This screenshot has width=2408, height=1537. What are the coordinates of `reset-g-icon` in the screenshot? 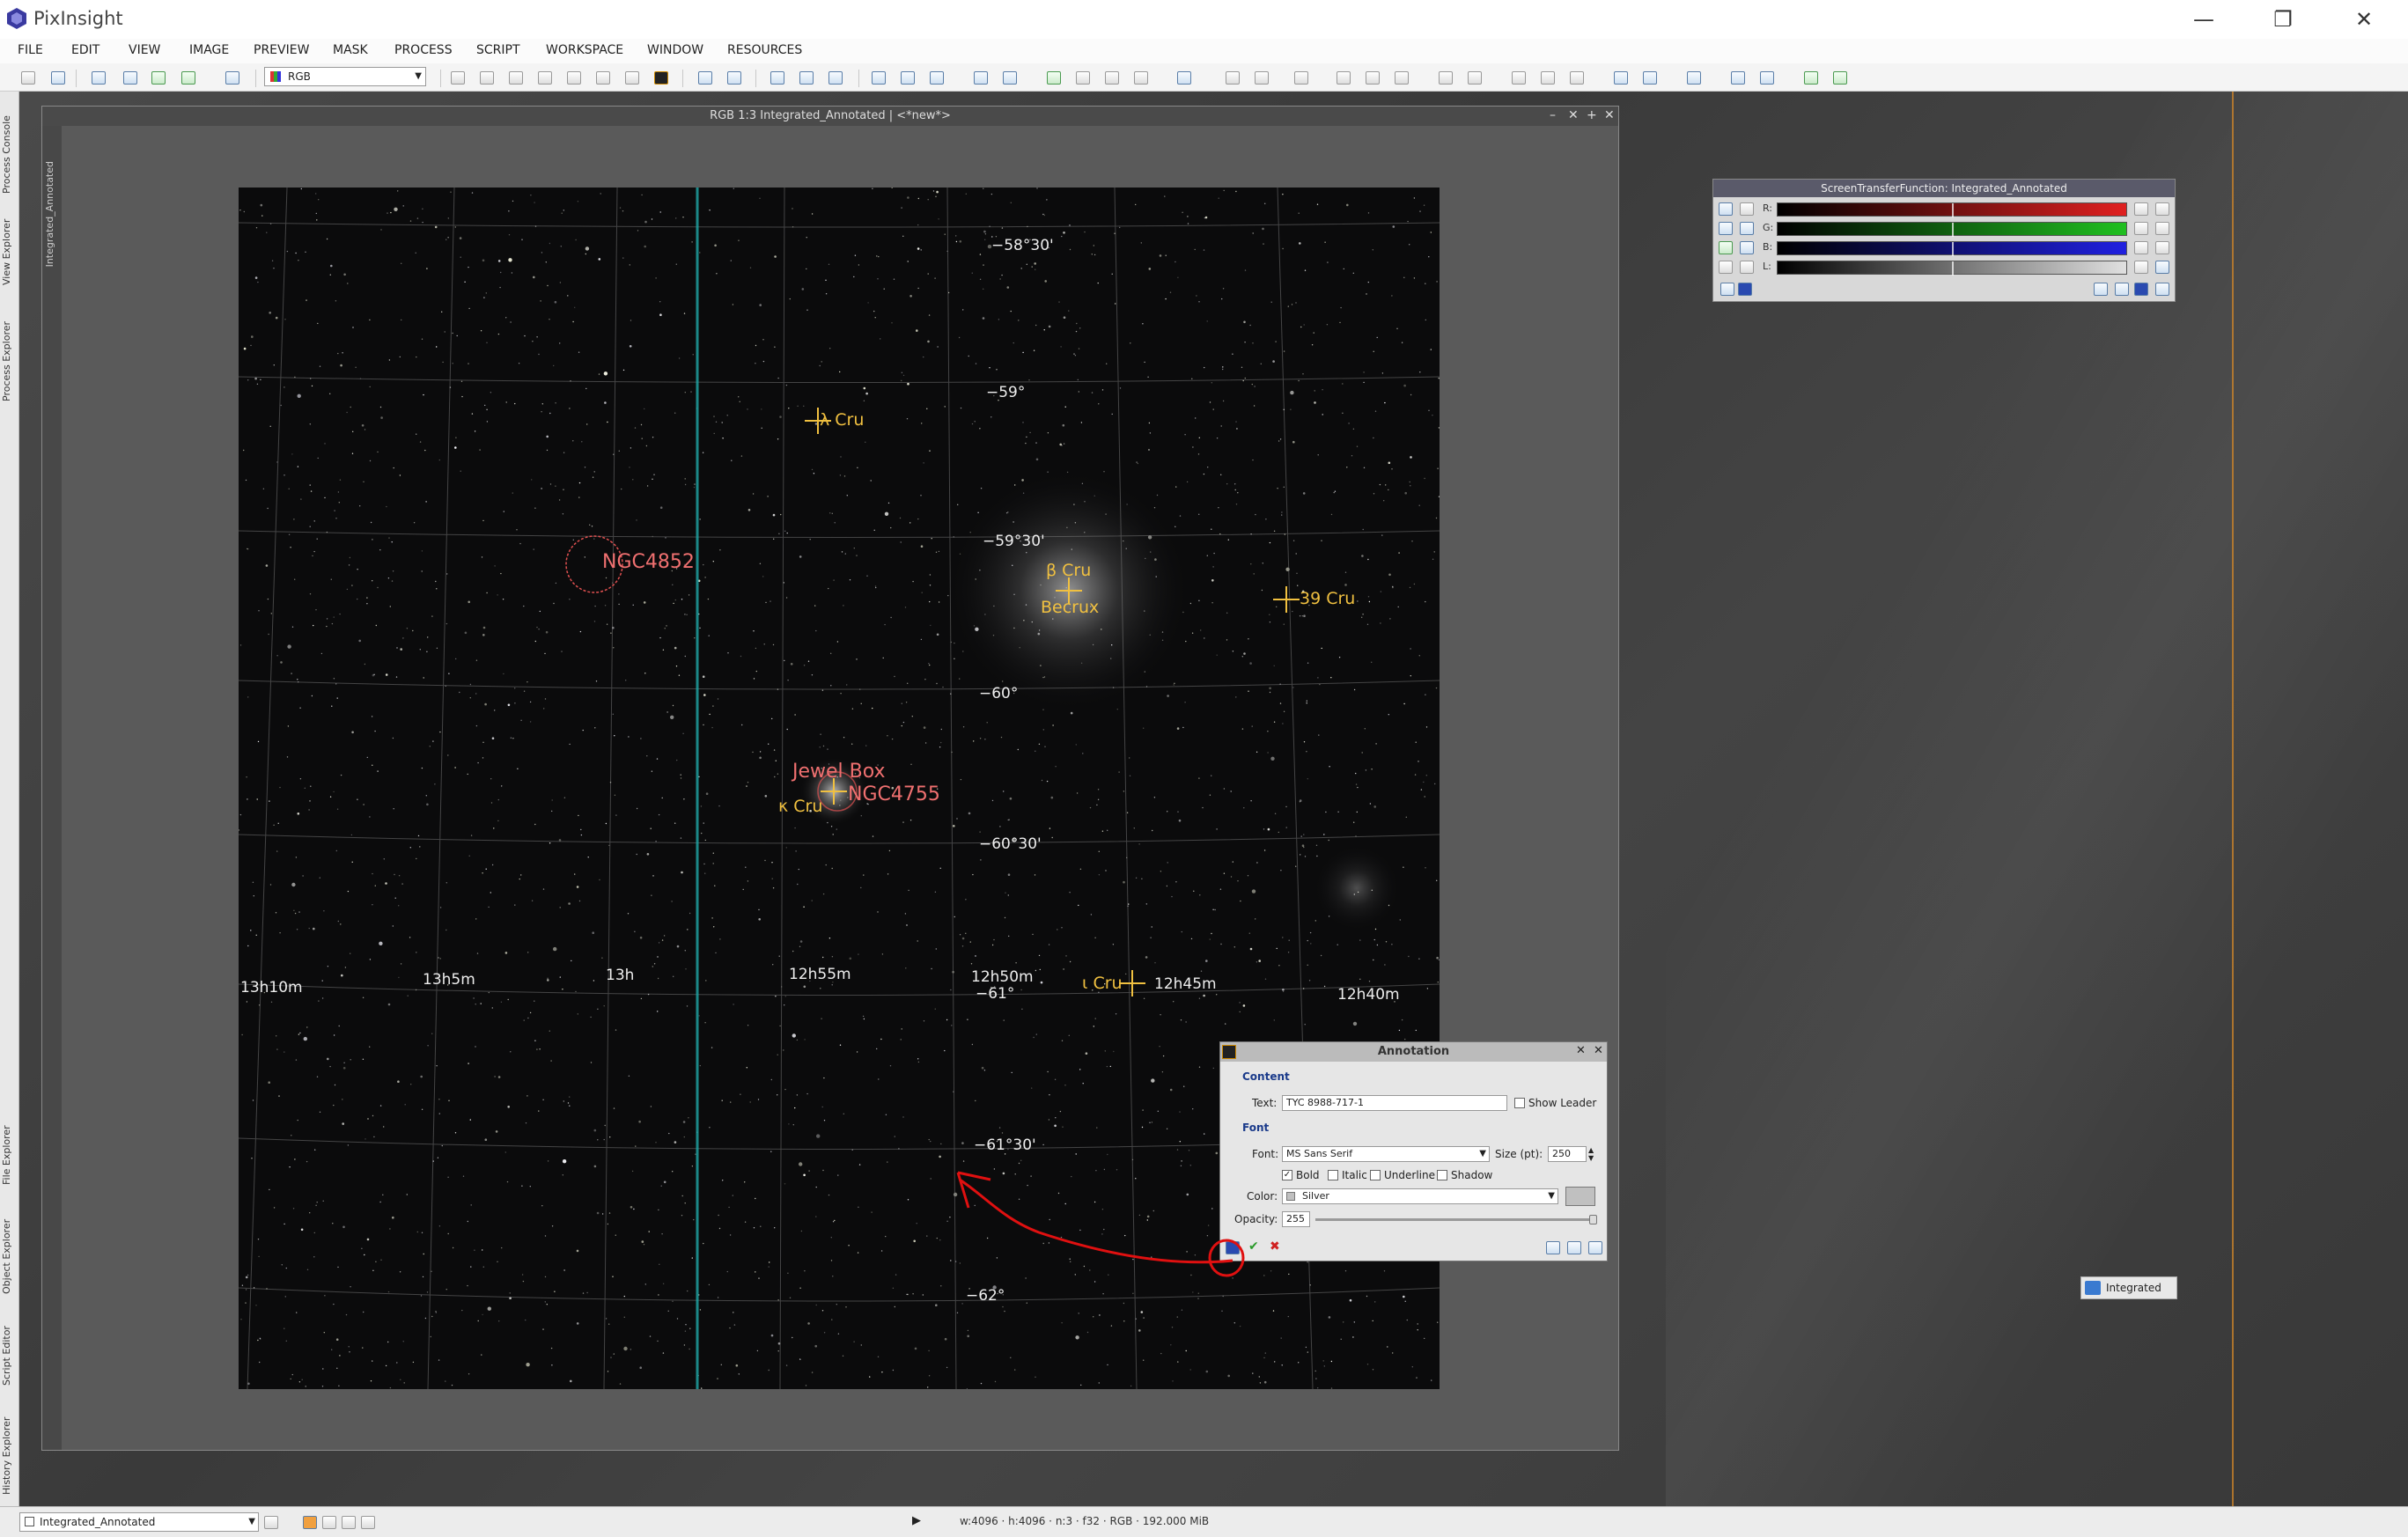 It's located at (2141, 229).